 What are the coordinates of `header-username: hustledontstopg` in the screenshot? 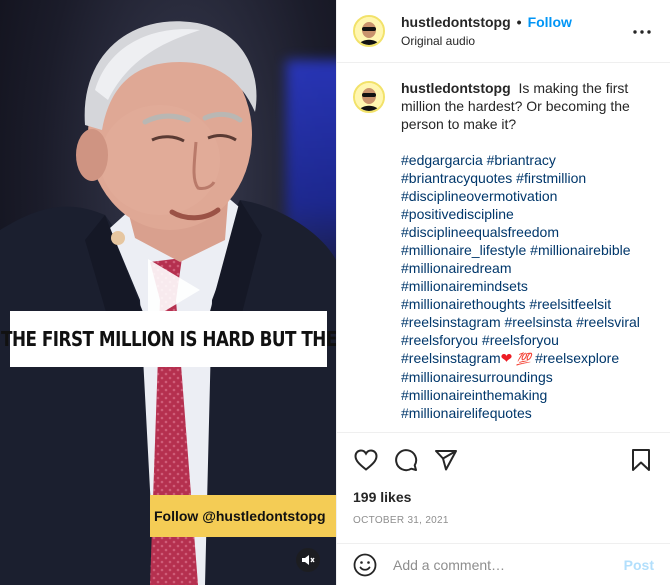 It's located at (456, 22).